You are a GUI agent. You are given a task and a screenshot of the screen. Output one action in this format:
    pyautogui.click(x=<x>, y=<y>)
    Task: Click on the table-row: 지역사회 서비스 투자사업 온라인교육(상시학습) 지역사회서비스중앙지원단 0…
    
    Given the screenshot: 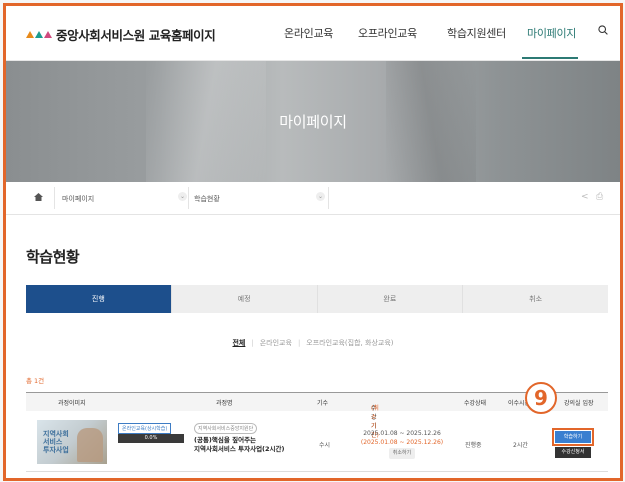 What is the action you would take?
    pyautogui.click(x=317, y=441)
    